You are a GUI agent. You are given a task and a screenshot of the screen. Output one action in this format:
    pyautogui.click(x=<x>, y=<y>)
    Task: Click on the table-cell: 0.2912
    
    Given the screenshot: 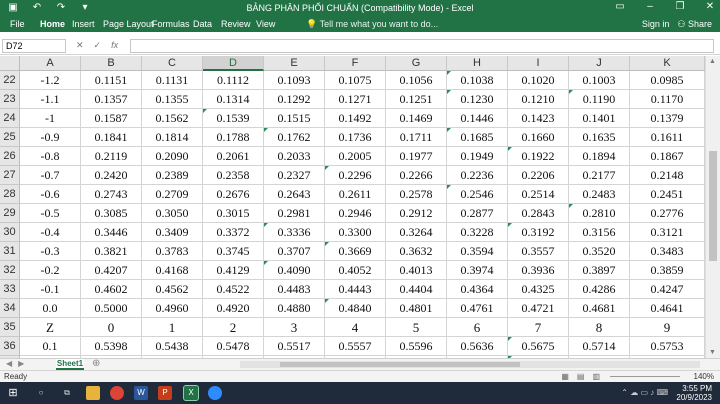 What is the action you would take?
    pyautogui.click(x=416, y=213)
    